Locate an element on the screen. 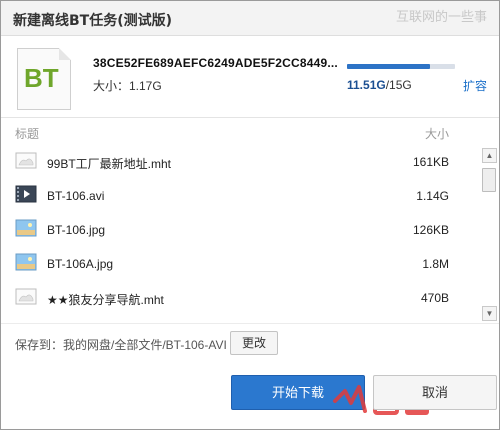 The image size is (500, 430). watermark-text: 互联网的一些事 is located at coordinates (441, 17).